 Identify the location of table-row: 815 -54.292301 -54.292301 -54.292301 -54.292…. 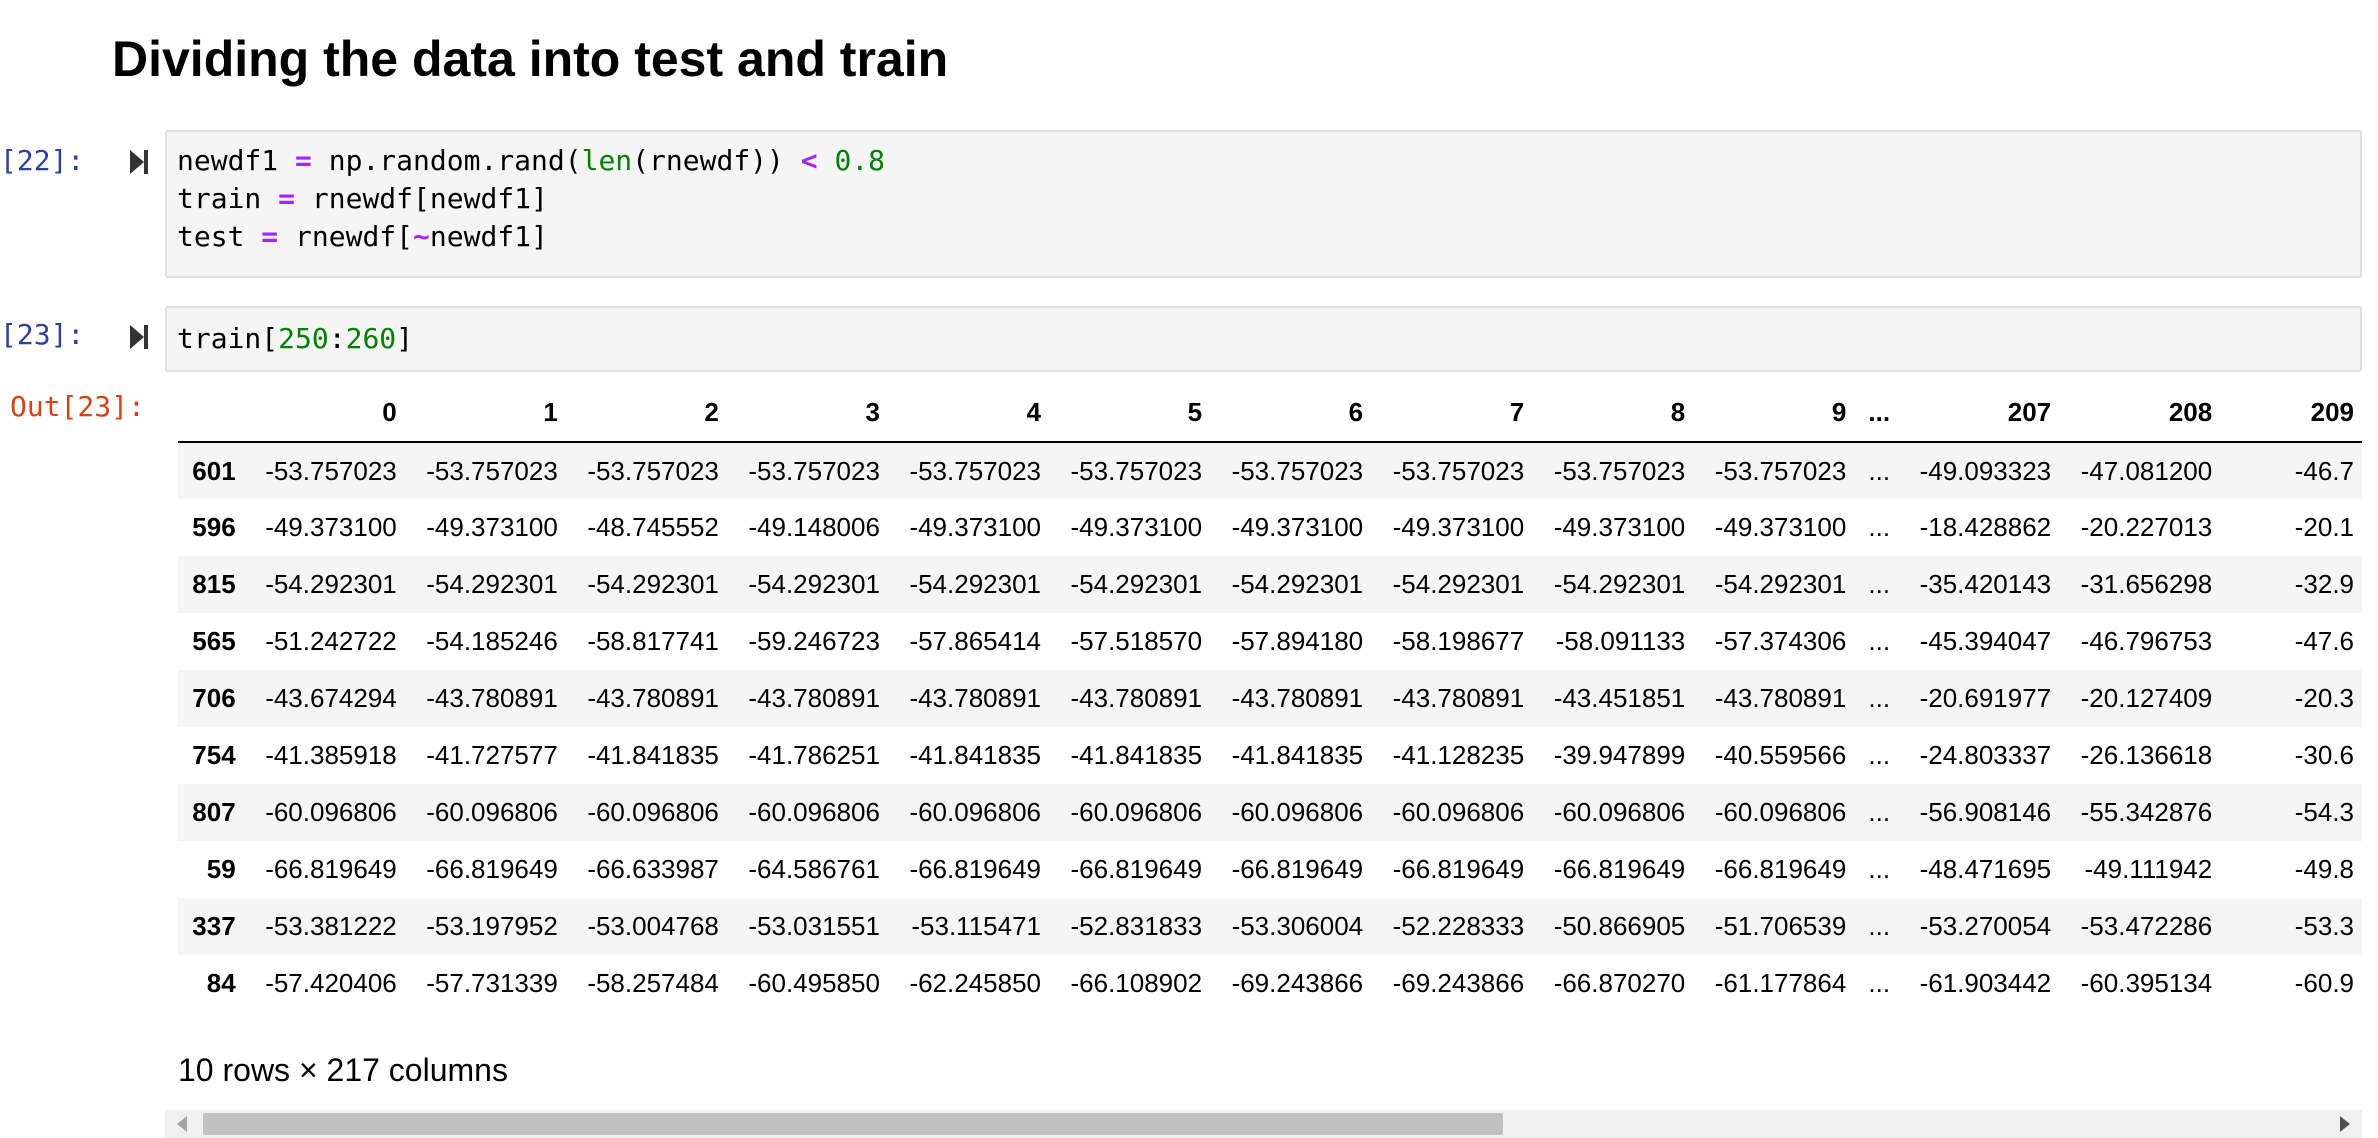
(1270, 584).